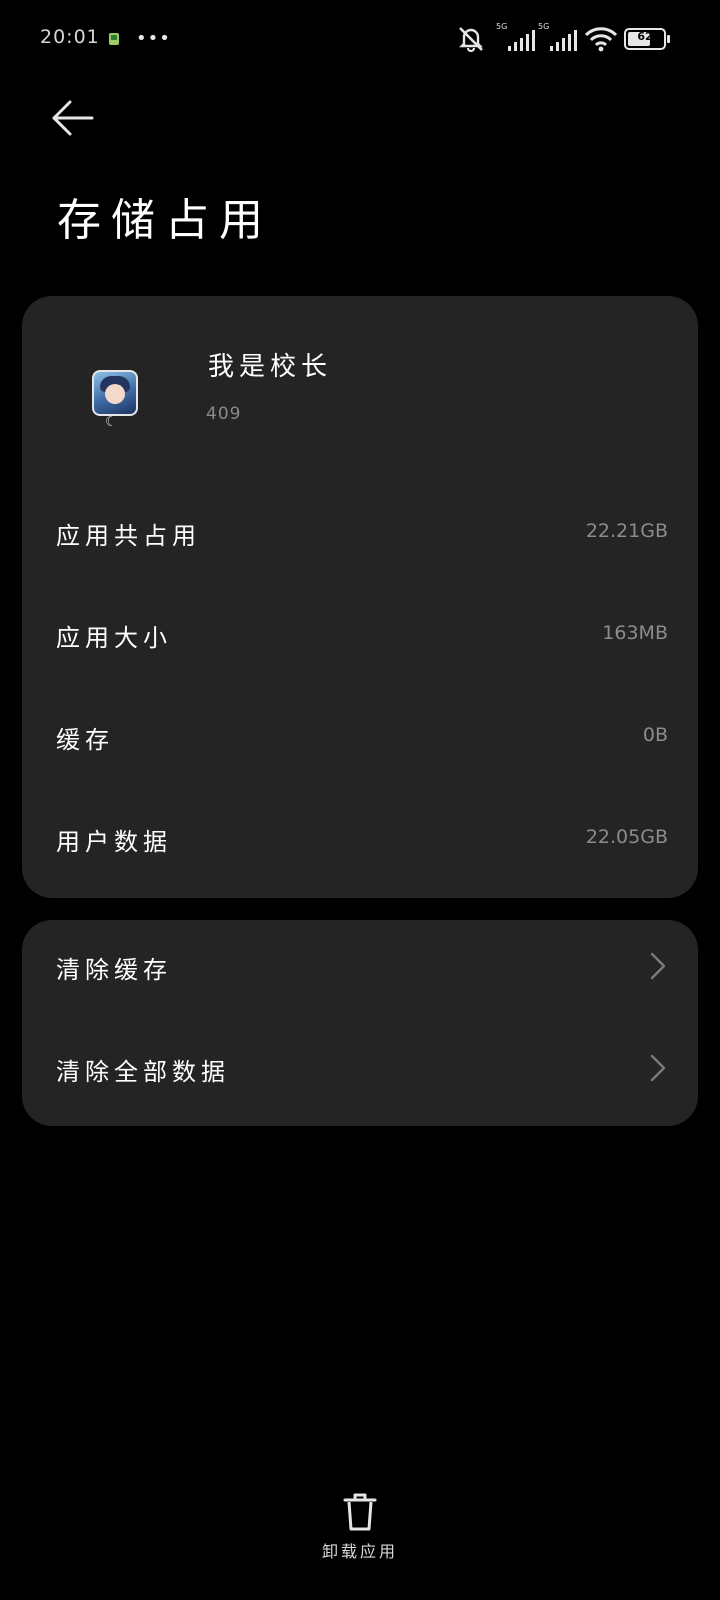 The width and height of the screenshot is (720, 1600). Describe the element at coordinates (360, 966) in the screenshot. I see `clear-cache-button: 清除缓存` at that location.